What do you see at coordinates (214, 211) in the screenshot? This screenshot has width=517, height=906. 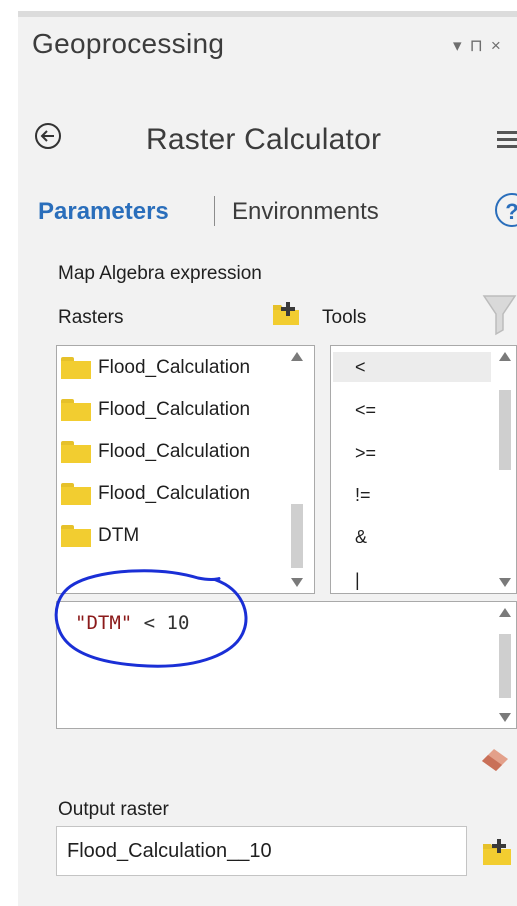 I see `tab-divider` at bounding box center [214, 211].